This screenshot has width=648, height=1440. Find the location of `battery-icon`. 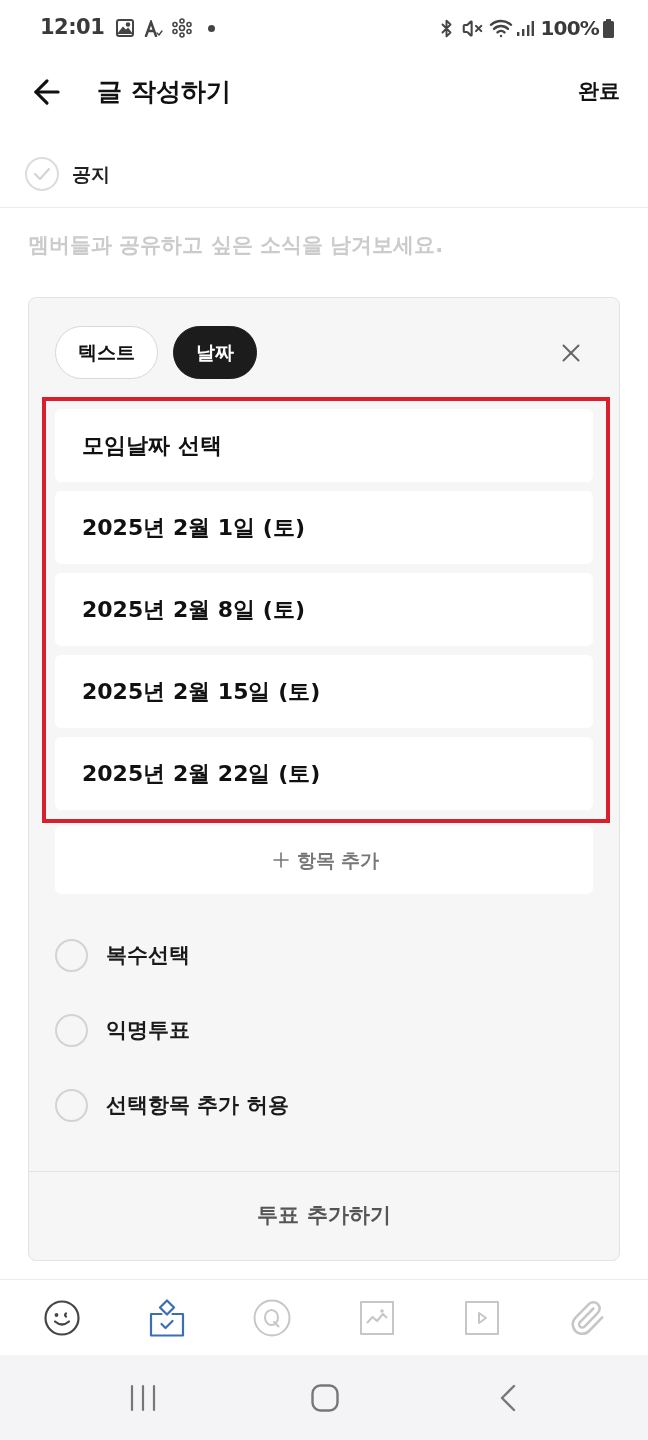

battery-icon is located at coordinates (608, 28).